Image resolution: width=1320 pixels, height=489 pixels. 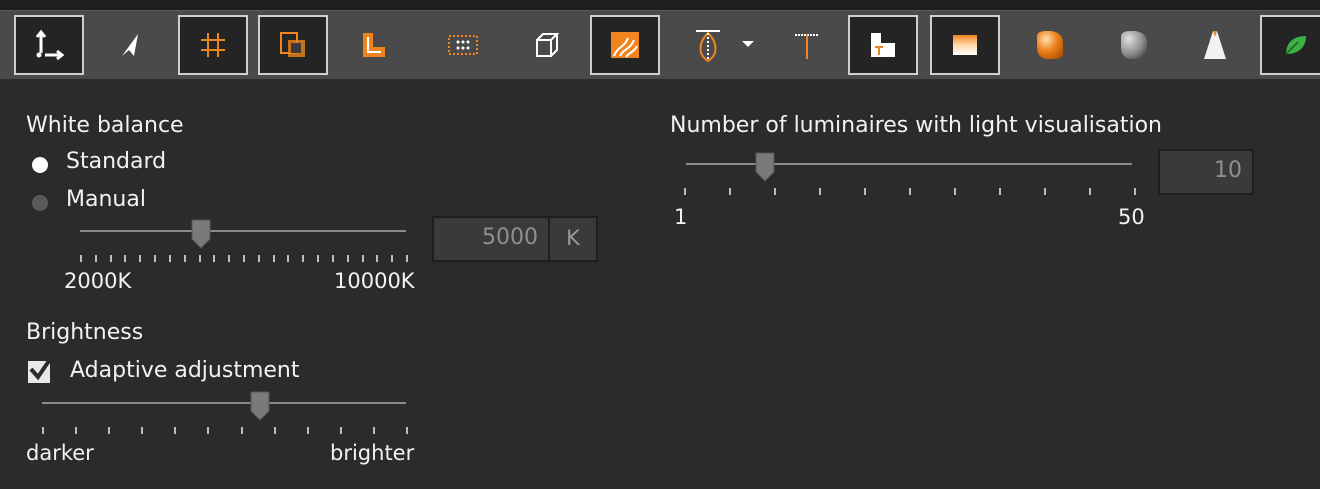 I want to click on brightness-min-label: darker, so click(x=60, y=453).